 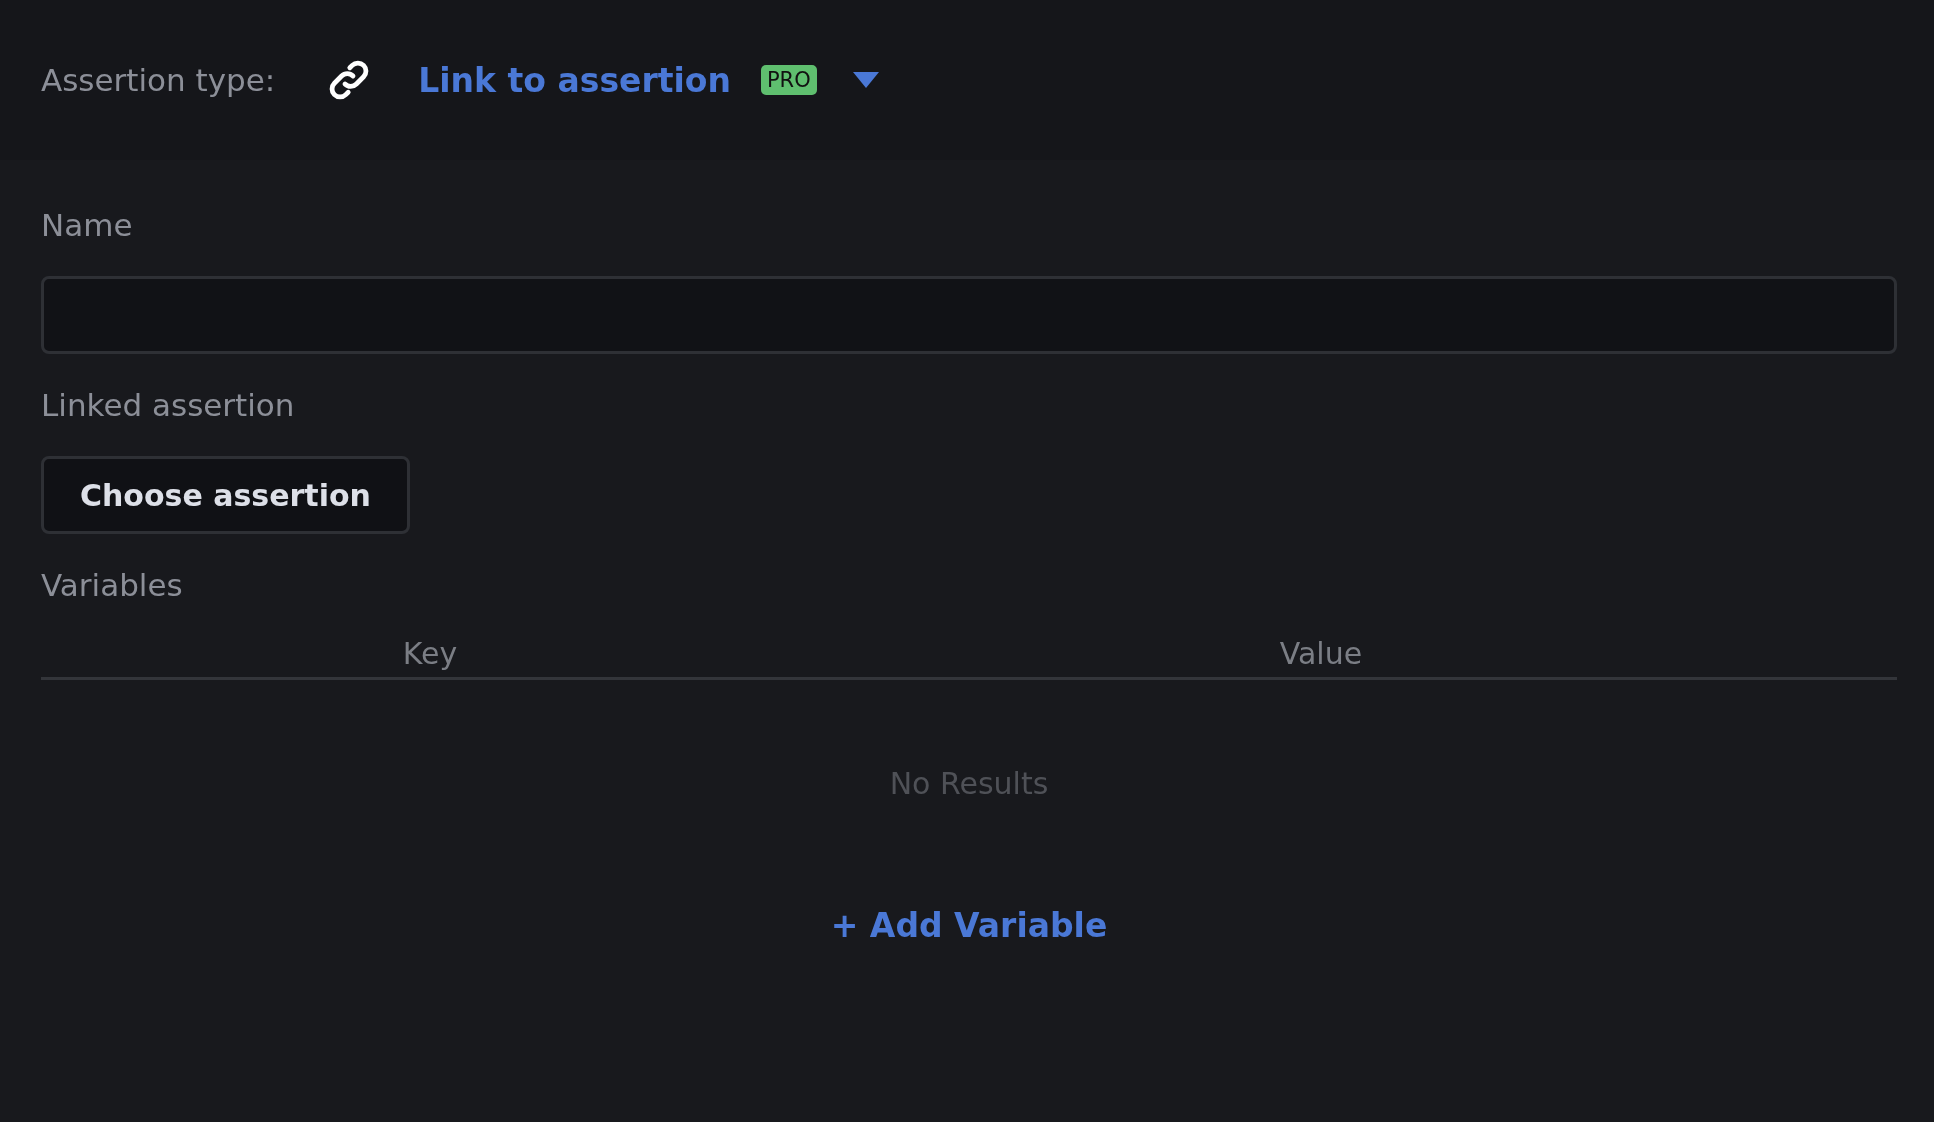 What do you see at coordinates (225, 495) in the screenshot?
I see `choose-assertion-button: Choose assertion` at bounding box center [225, 495].